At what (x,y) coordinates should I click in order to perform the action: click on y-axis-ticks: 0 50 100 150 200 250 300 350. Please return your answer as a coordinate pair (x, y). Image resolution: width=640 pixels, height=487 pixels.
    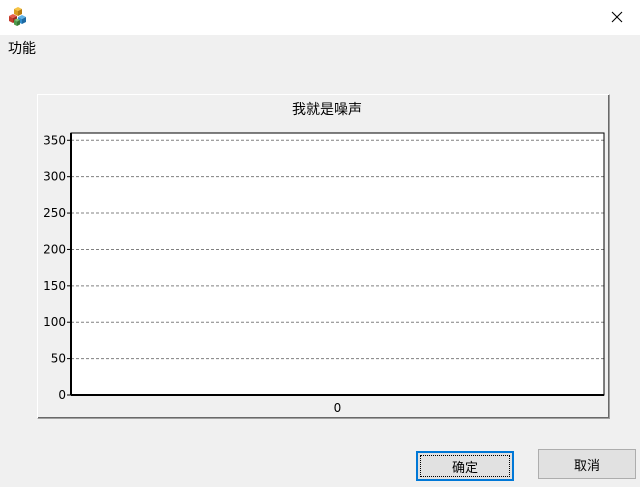
    Looking at the image, I should click on (57, 267).